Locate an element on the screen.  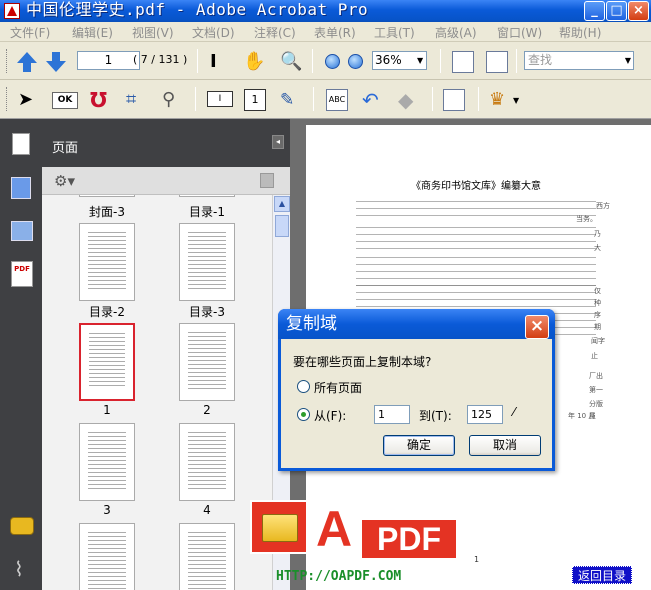
page-text-fragment: 年 10 月 is located at coordinates (582, 416).